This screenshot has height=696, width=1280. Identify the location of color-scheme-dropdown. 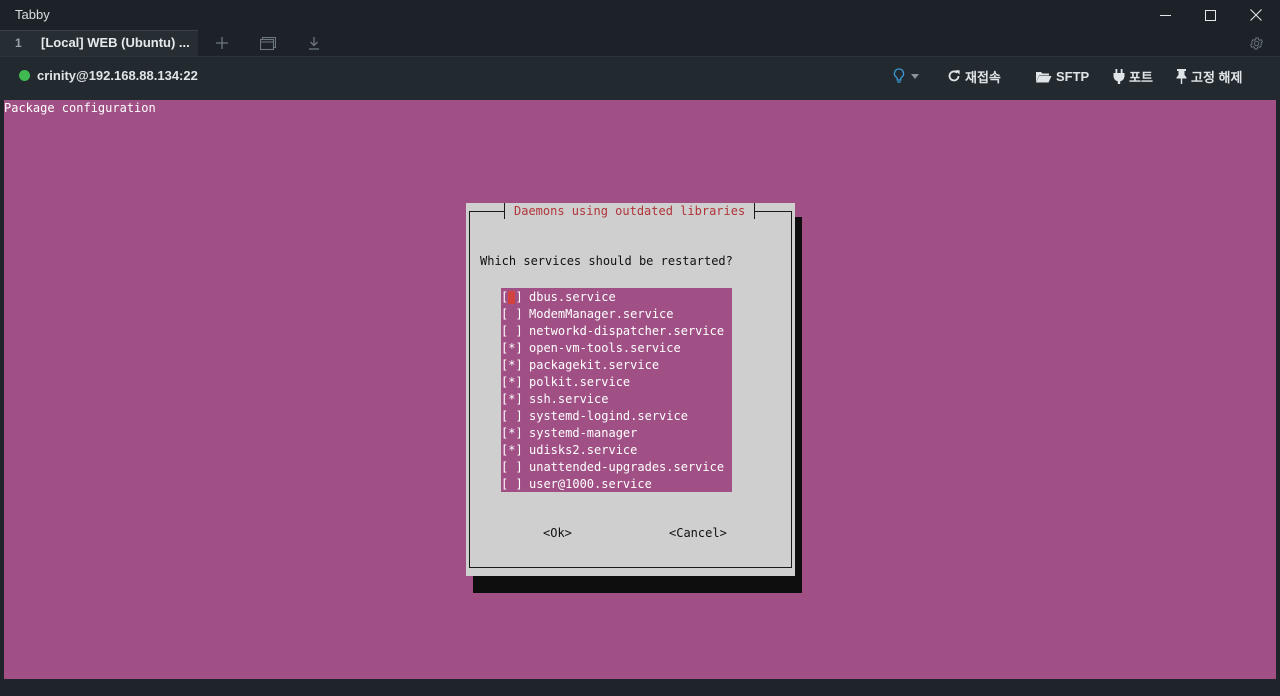
(908, 76).